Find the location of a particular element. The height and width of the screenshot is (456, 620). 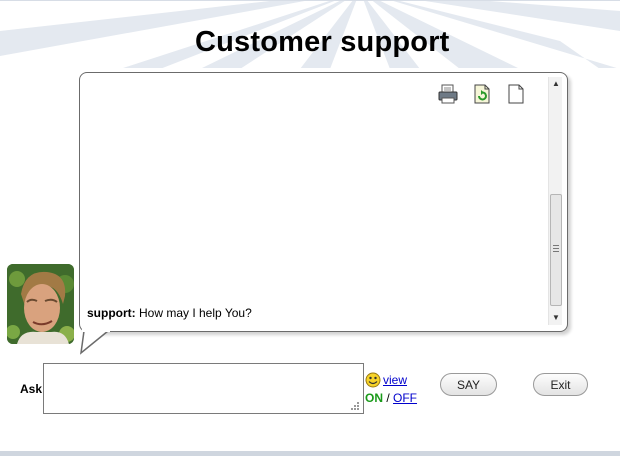

scroll-thumb is located at coordinates (556, 250).